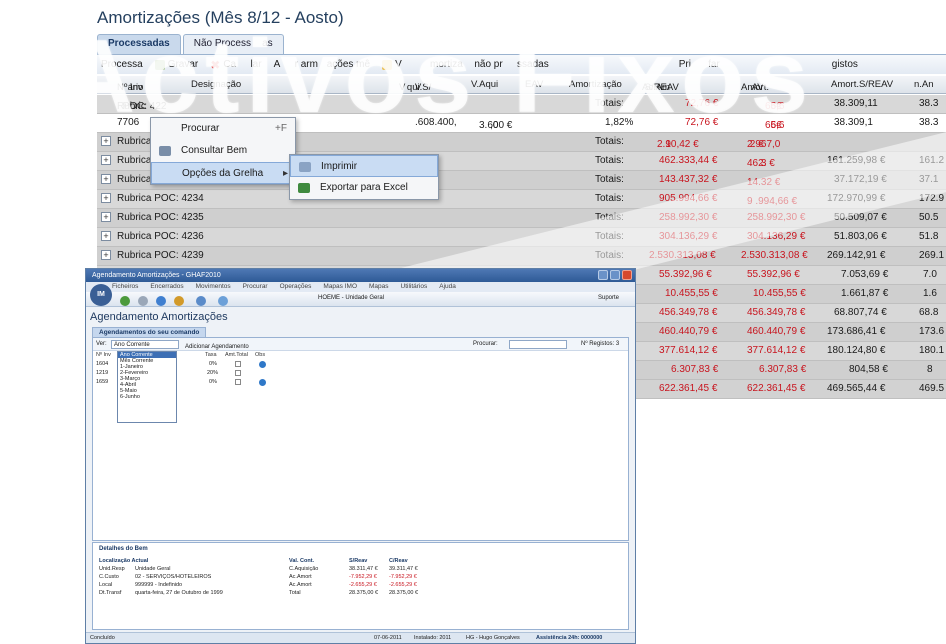  What do you see at coordinates (125, 287) in the screenshot?
I see `menu-ficheiros: Ficheiros` at bounding box center [125, 287].